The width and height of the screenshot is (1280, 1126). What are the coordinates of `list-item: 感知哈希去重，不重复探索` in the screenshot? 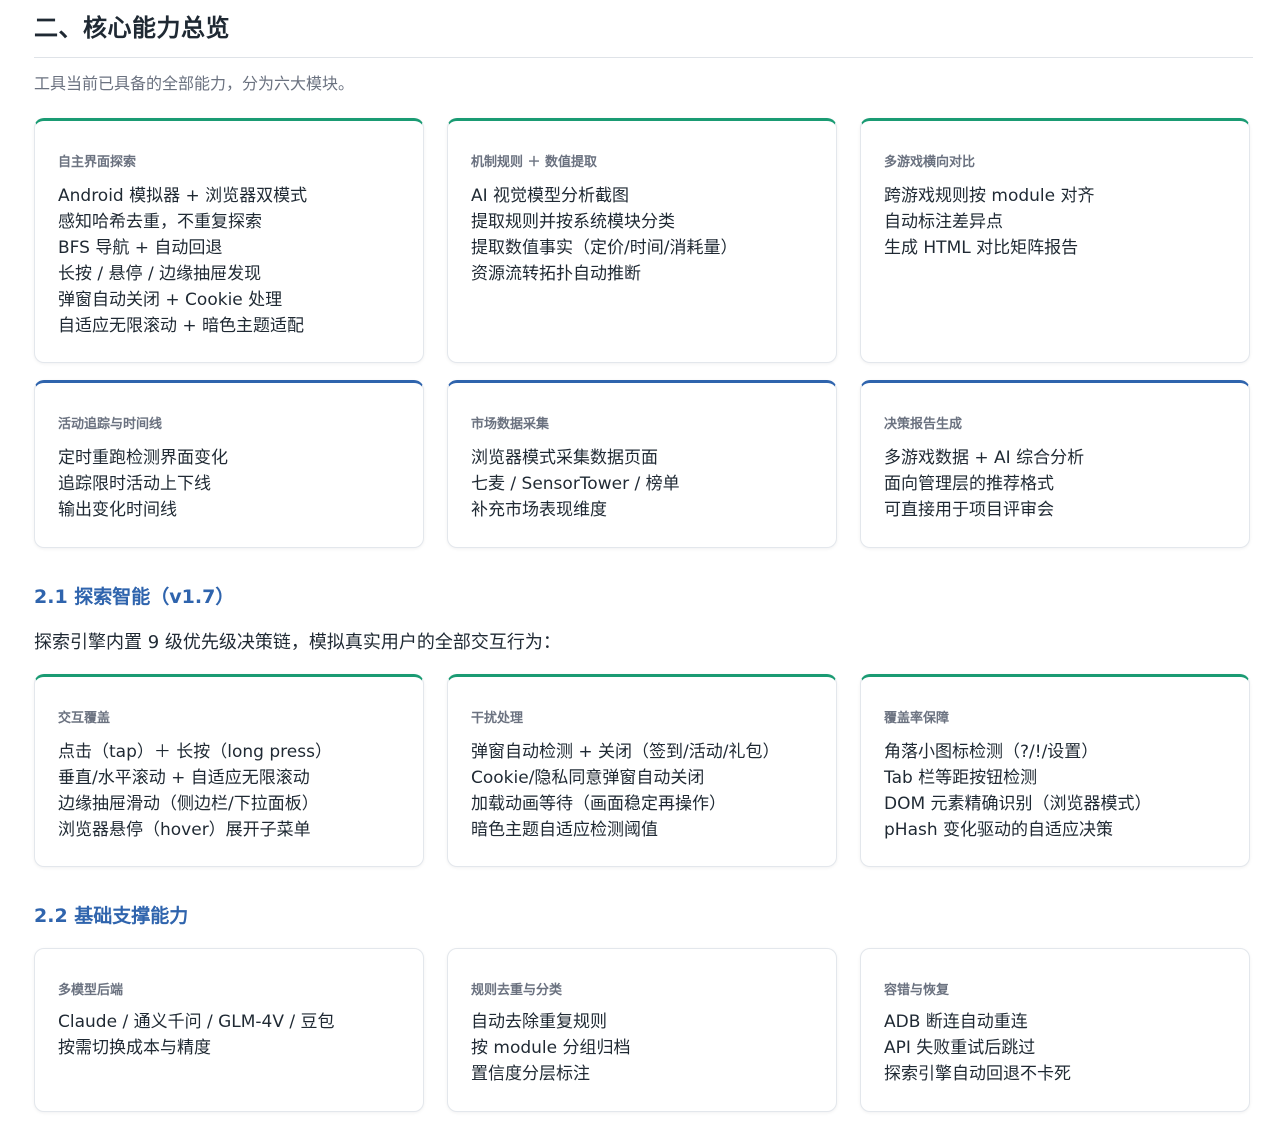 It's located at (160, 222).